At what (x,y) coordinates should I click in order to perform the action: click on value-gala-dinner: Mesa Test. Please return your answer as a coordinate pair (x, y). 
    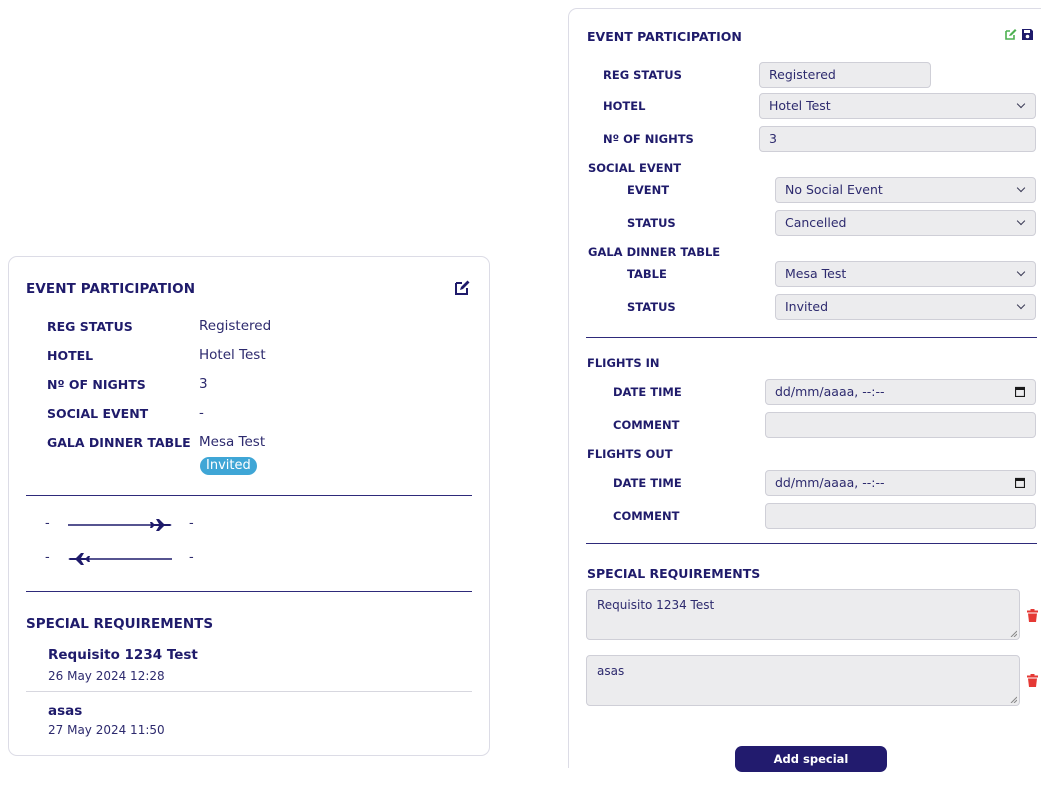
    Looking at the image, I should click on (232, 442).